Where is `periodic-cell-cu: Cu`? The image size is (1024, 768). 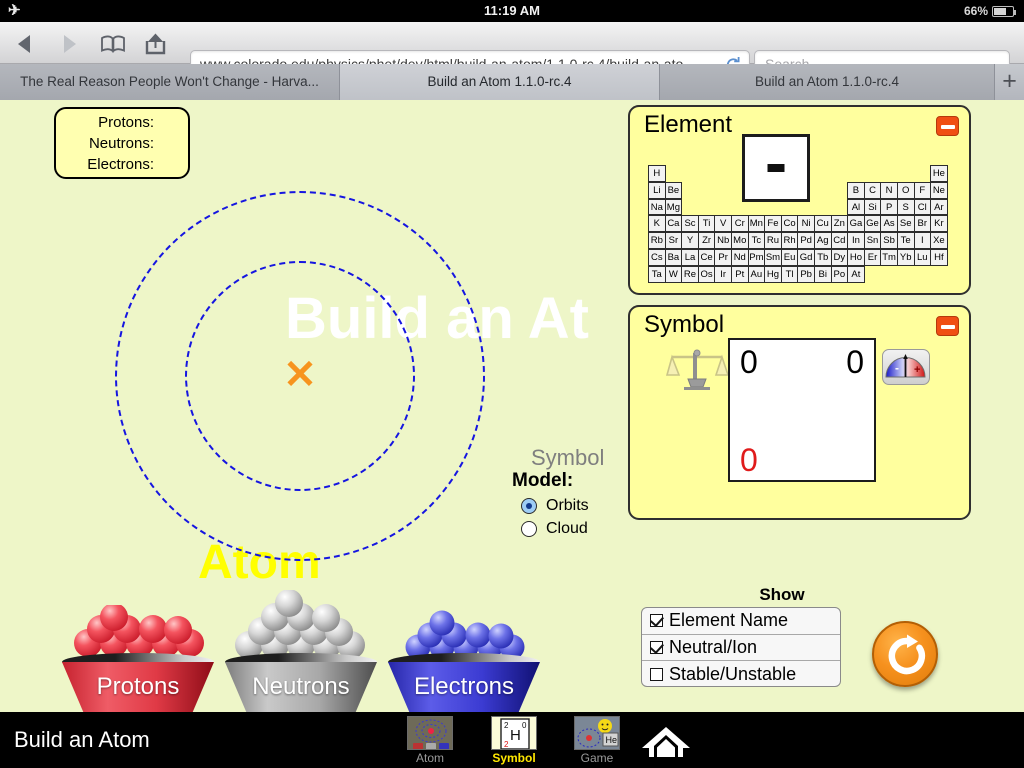
periodic-cell-cu: Cu is located at coordinates (822, 224).